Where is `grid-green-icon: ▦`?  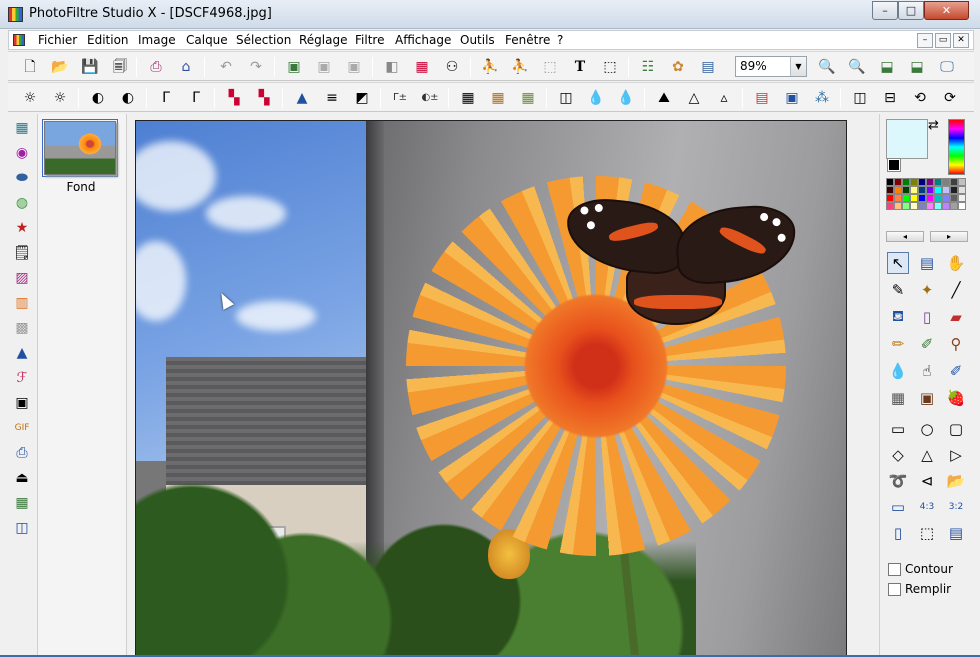
grid-green-icon: ▦ is located at coordinates (528, 98).